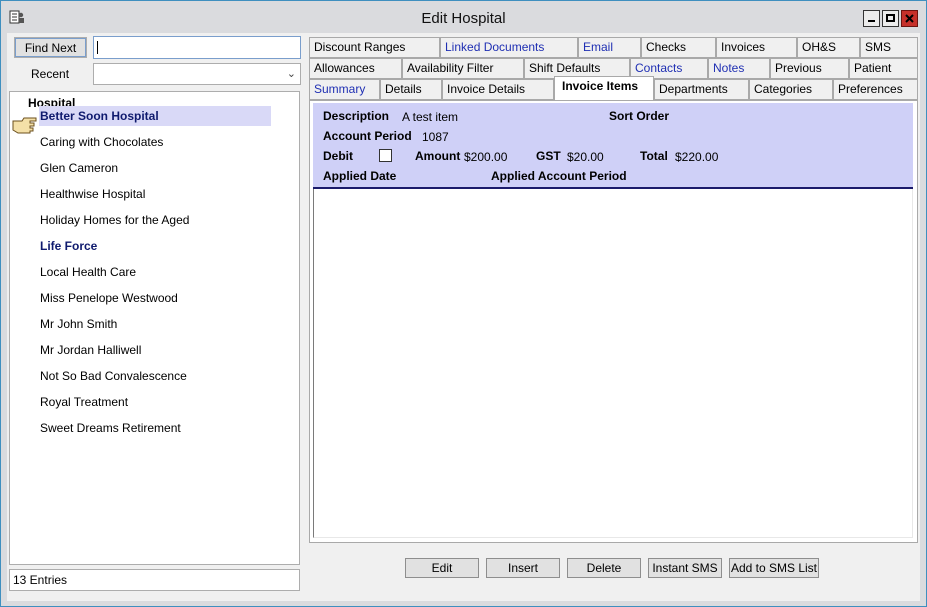 The height and width of the screenshot is (607, 927). What do you see at coordinates (889, 47) in the screenshot?
I see `tab-sms: SMS` at bounding box center [889, 47].